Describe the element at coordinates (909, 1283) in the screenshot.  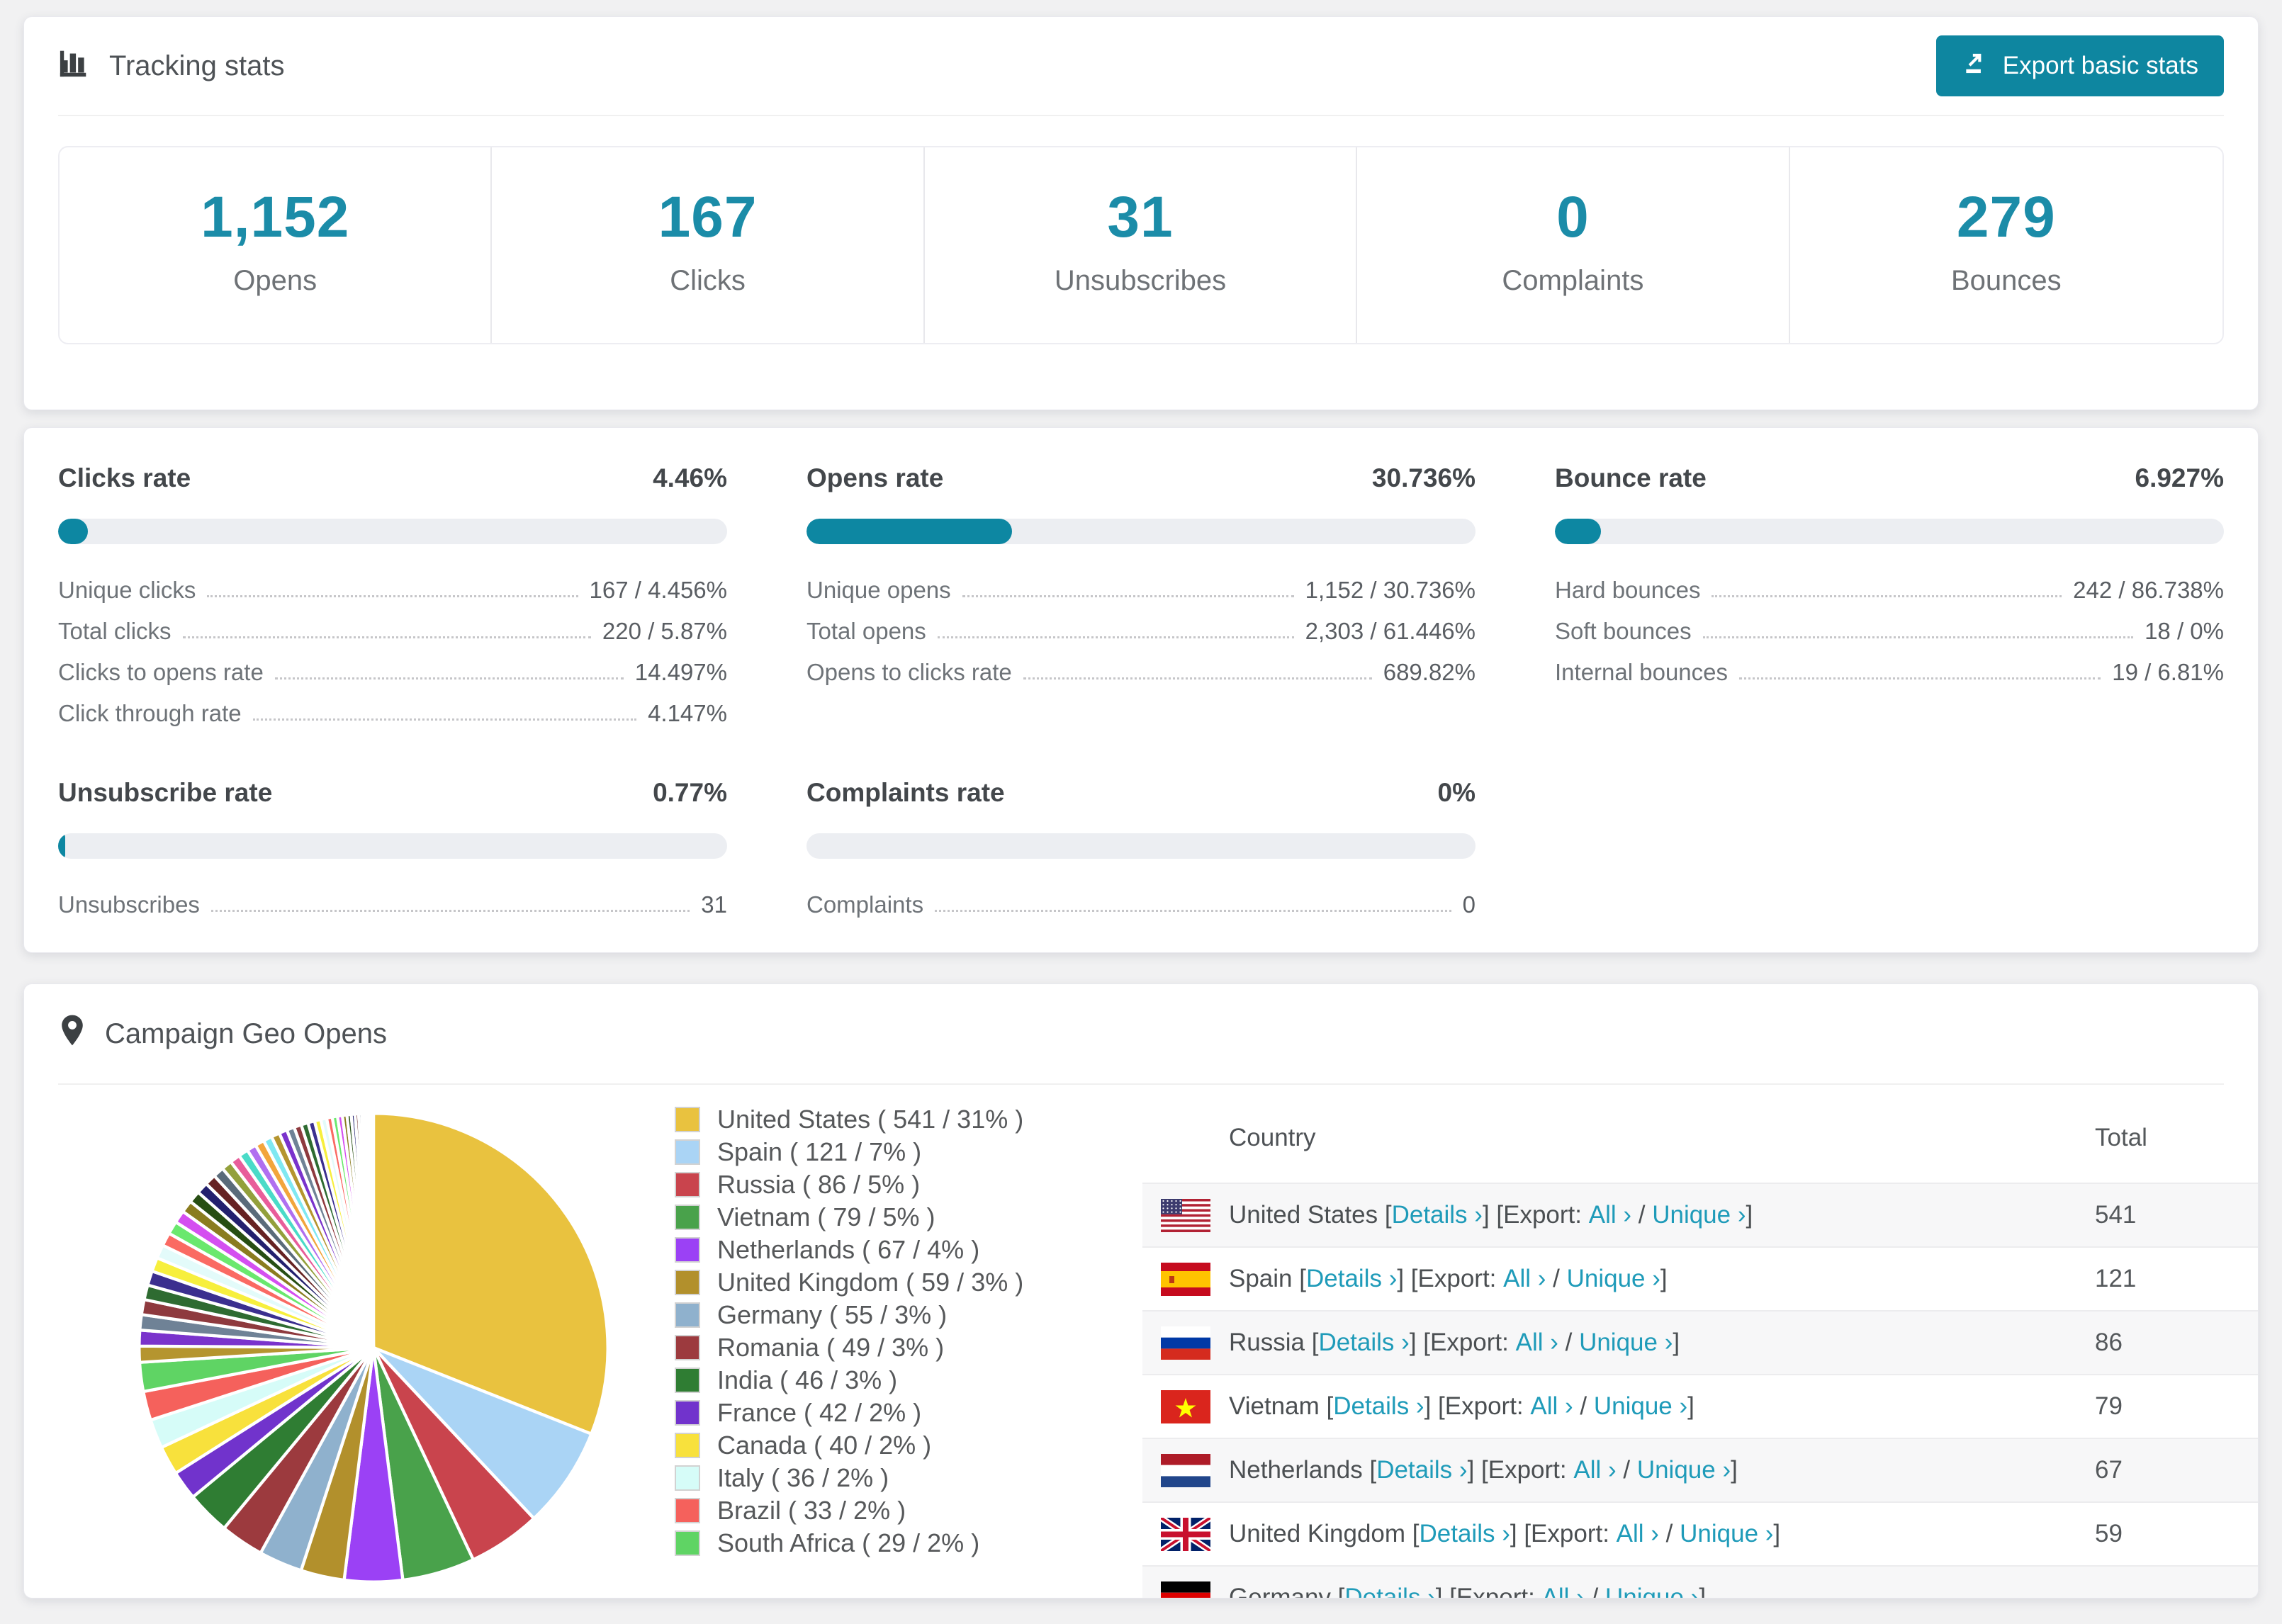
I see `legend-item-united-kingdom: United Kingdom ( 59 / 3% )` at that location.